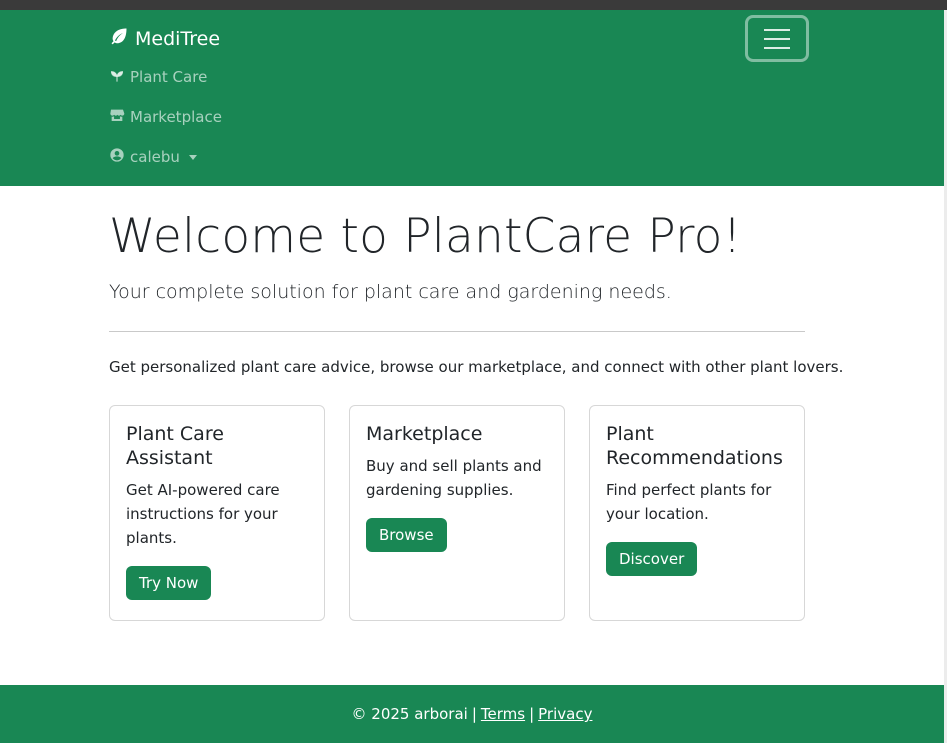 The image size is (947, 743). I want to click on caret-down-icon, so click(192, 157).